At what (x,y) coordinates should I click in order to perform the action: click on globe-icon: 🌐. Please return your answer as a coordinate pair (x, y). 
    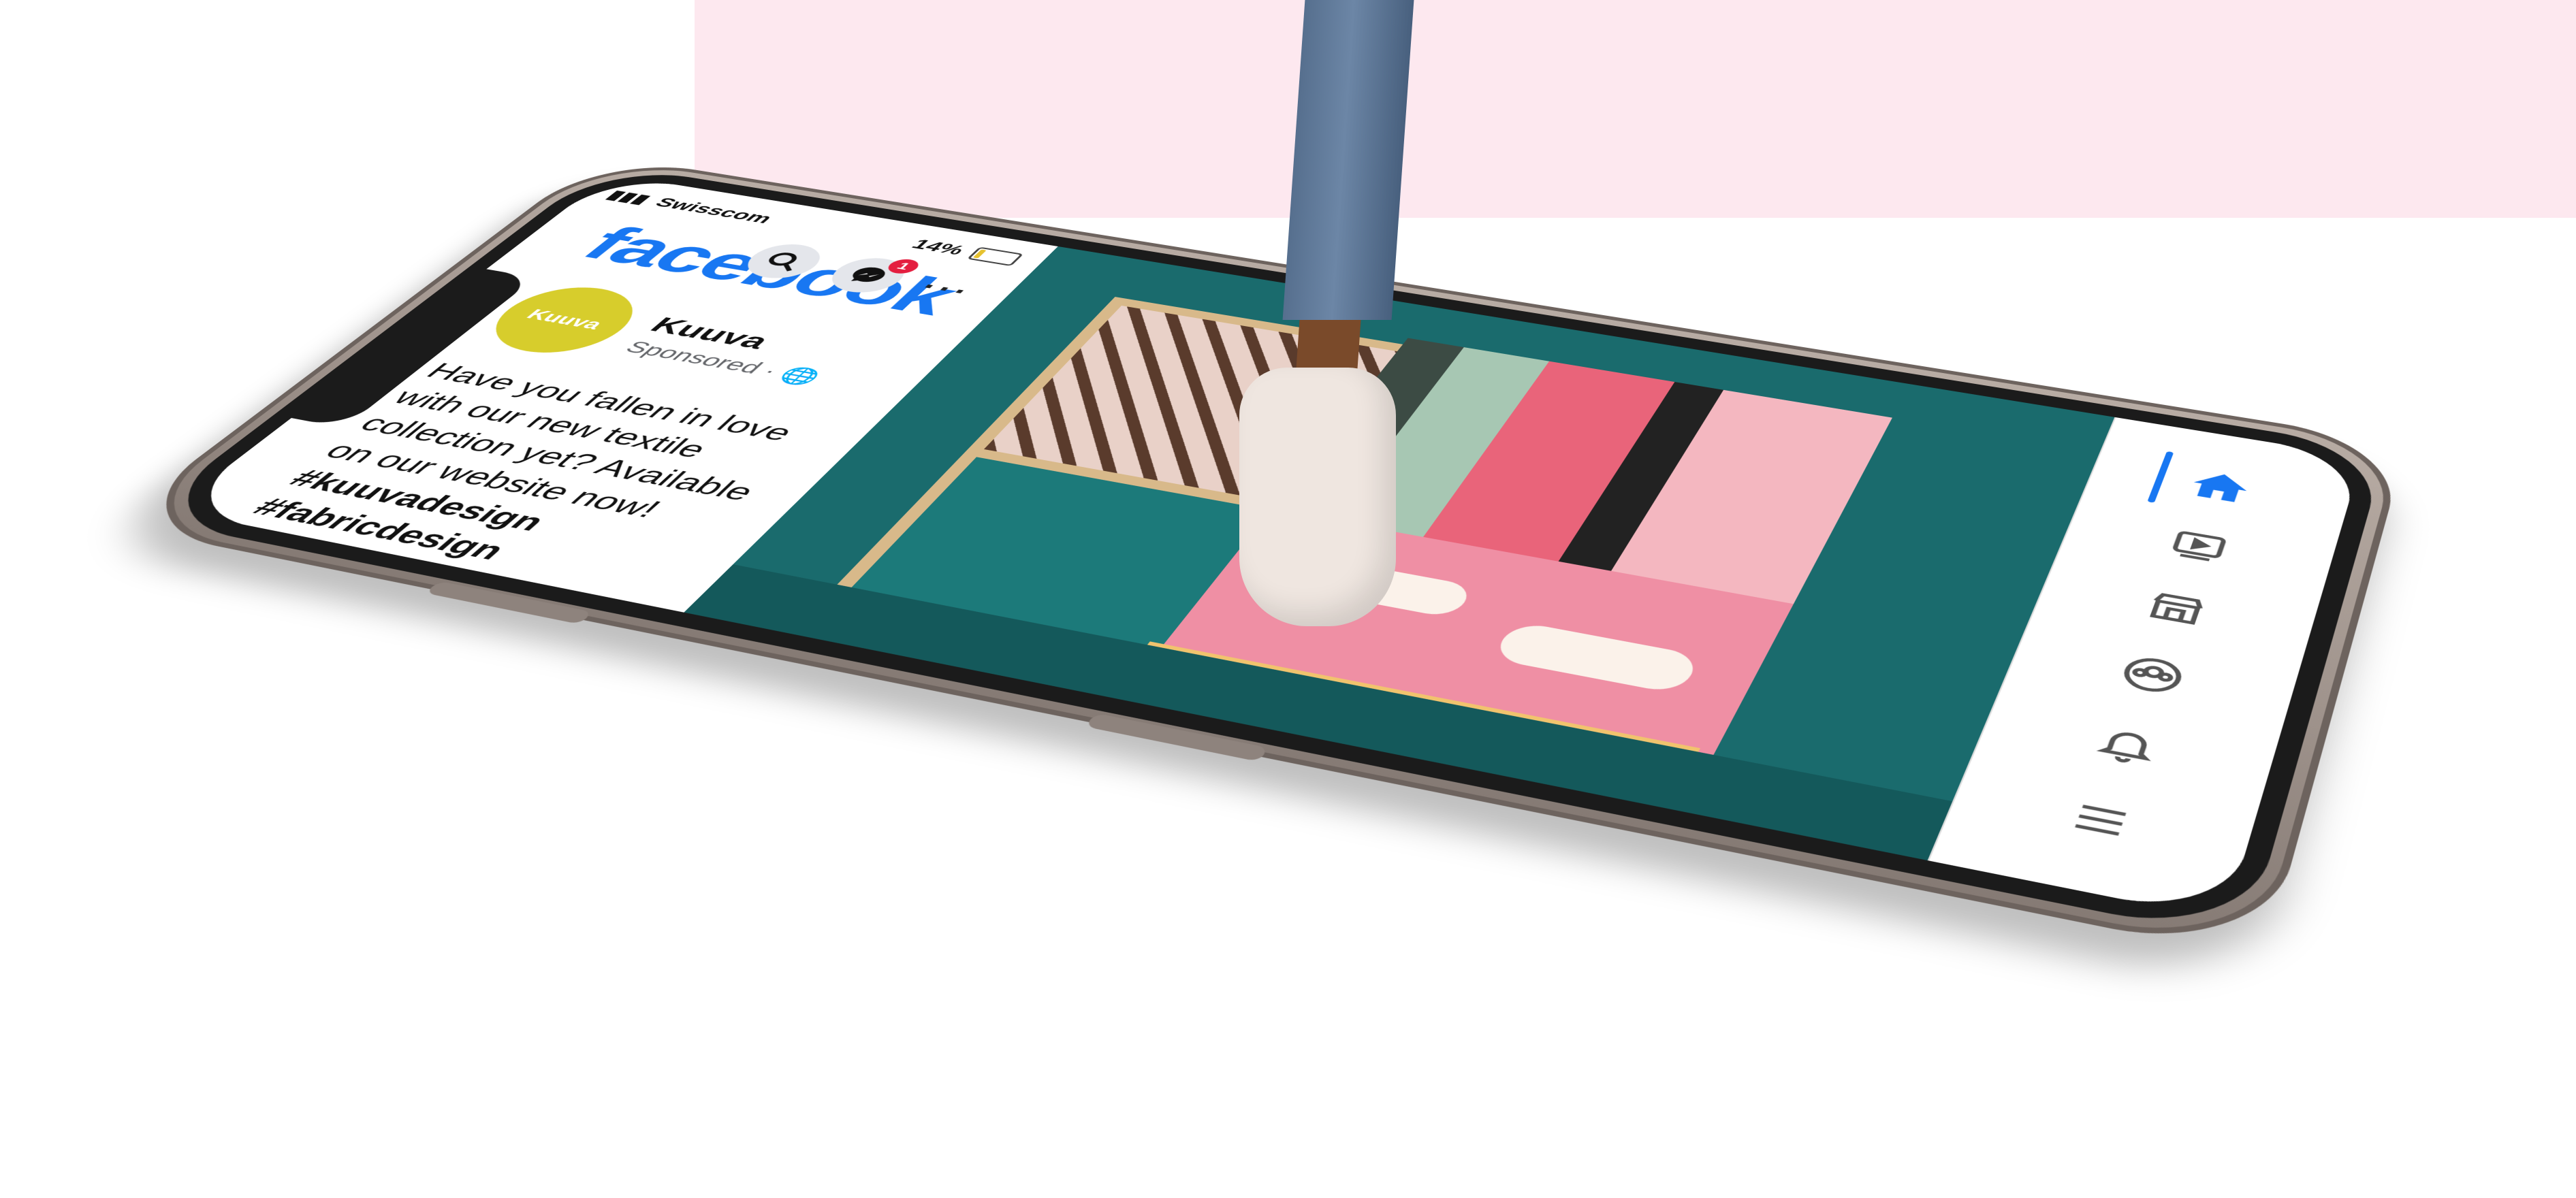
    Looking at the image, I should click on (800, 375).